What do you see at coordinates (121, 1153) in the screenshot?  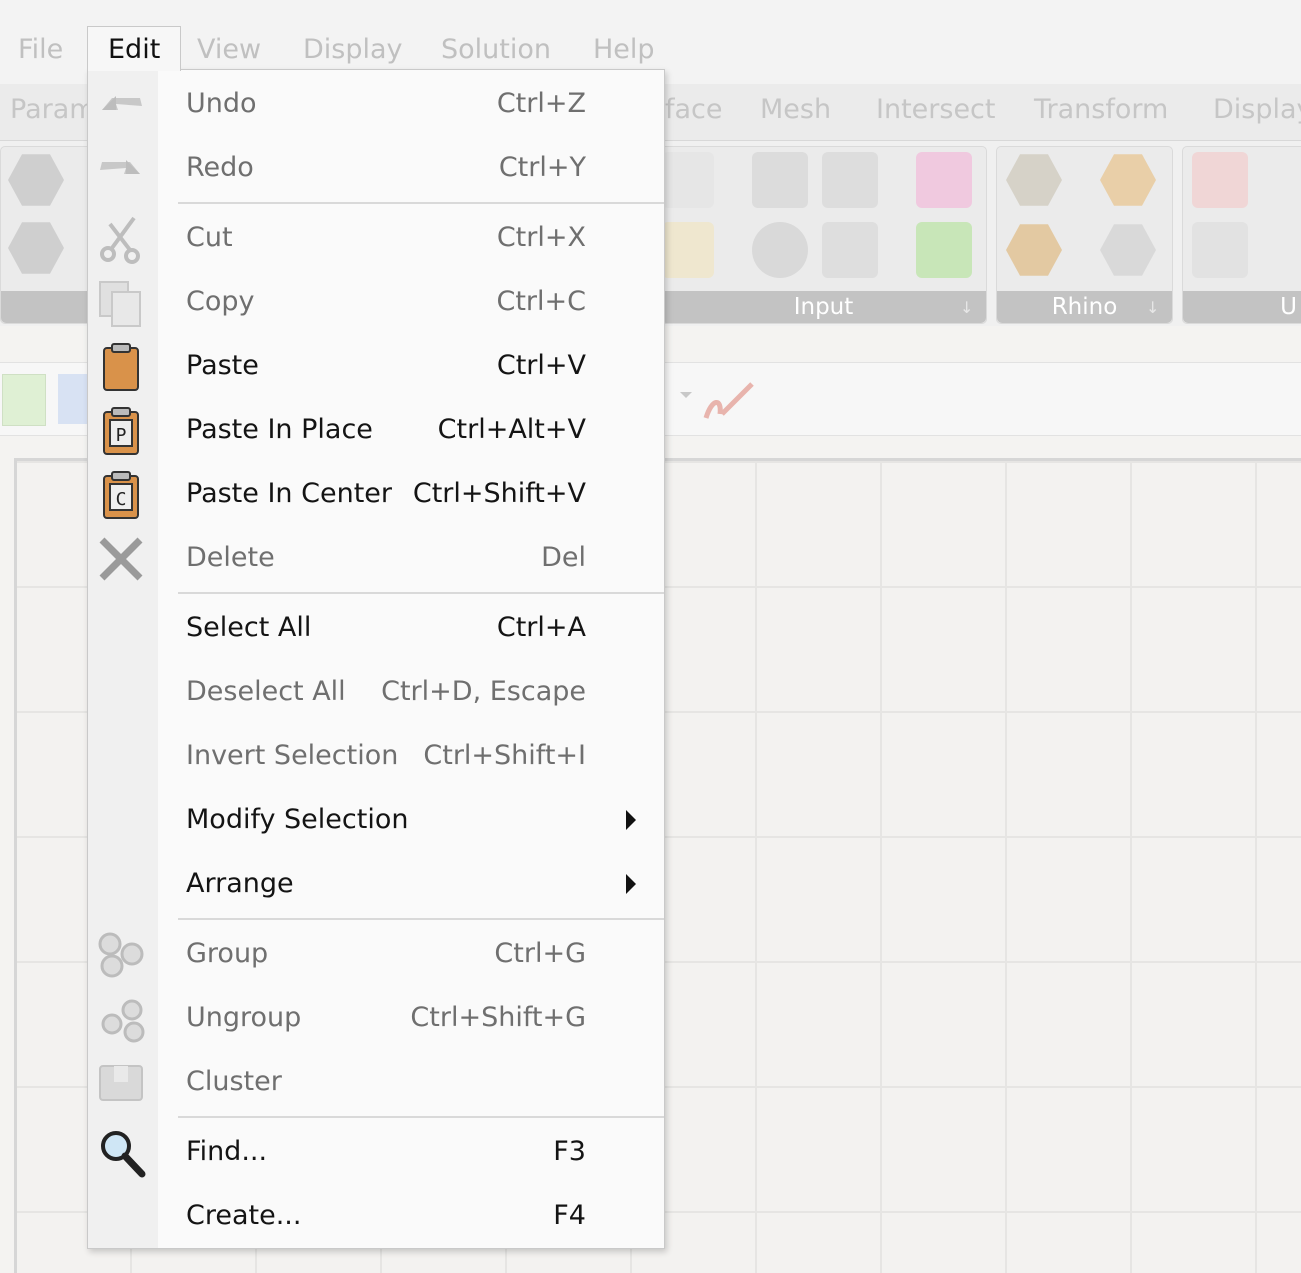 I see `magnifier-icon` at bounding box center [121, 1153].